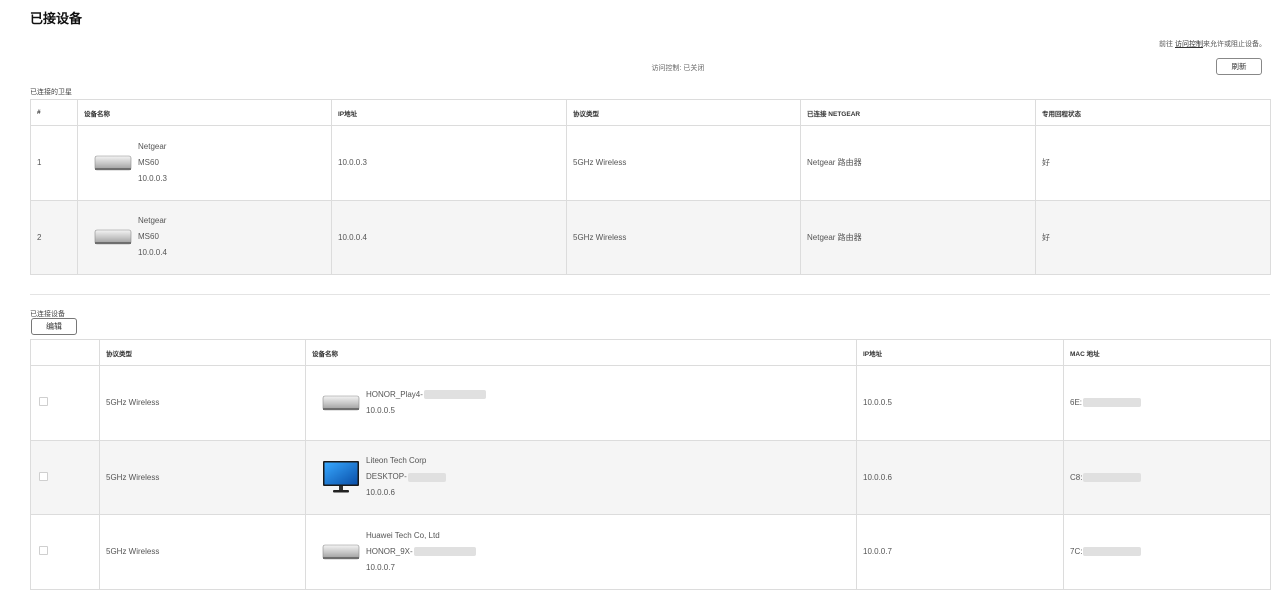 This screenshot has height=602, width=1280. Describe the element at coordinates (1189, 44) in the screenshot. I see `access-control-link: 访问控制` at that location.